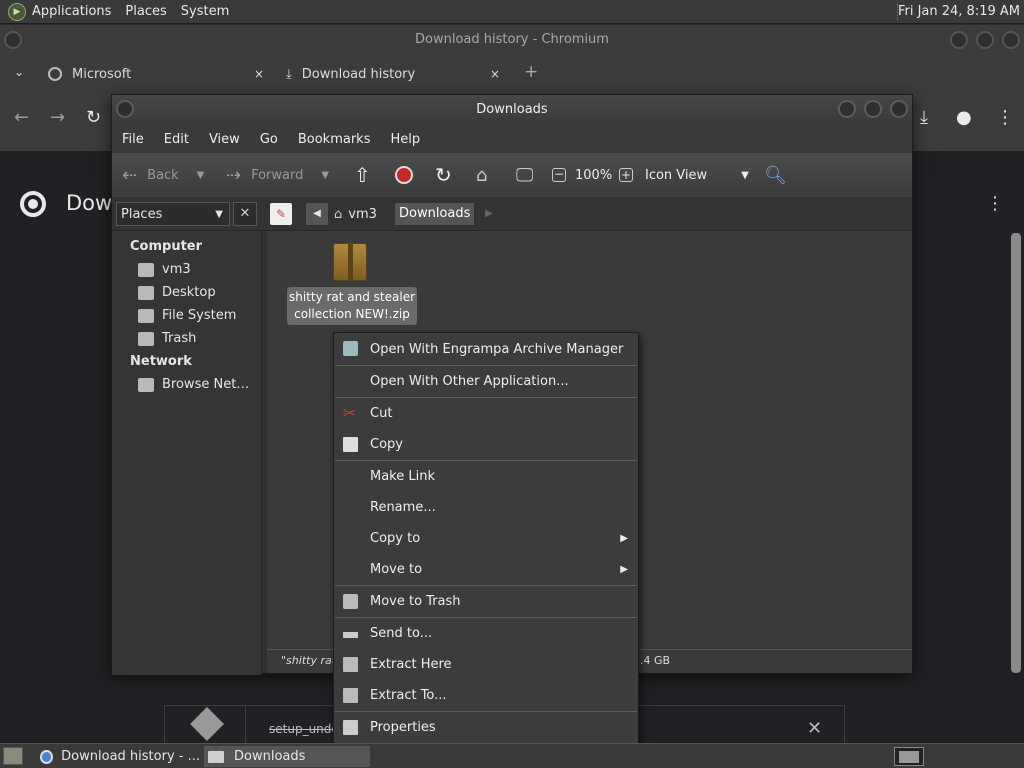 Image resolution: width=1024 pixels, height=768 pixels. I want to click on scrollbar, so click(1016, 453).